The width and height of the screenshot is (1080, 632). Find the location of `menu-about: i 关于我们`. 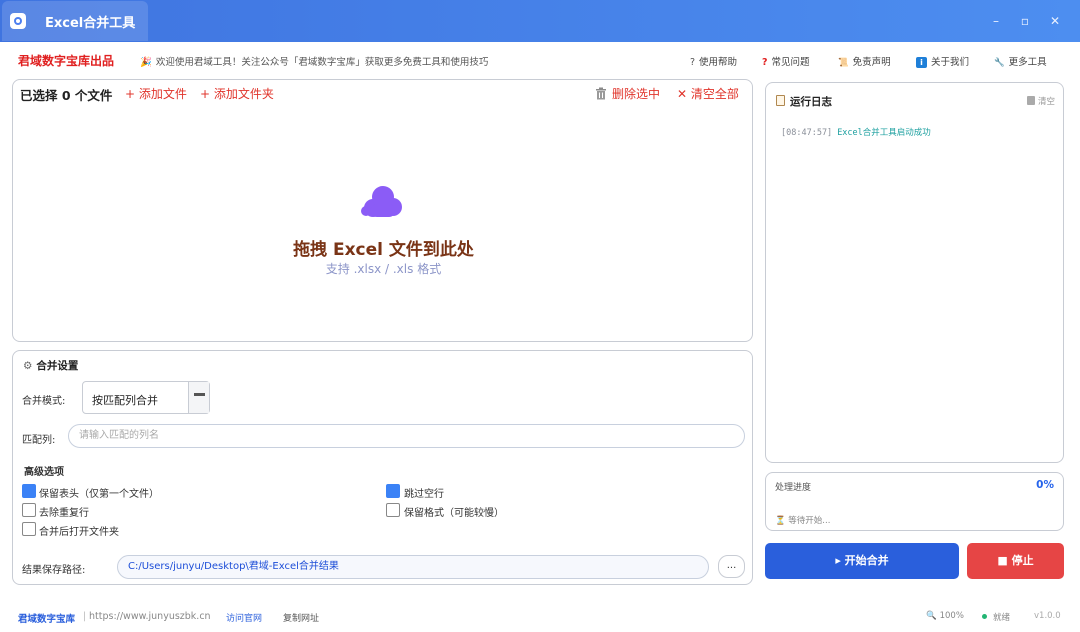

menu-about: i 关于我们 is located at coordinates (942, 61).